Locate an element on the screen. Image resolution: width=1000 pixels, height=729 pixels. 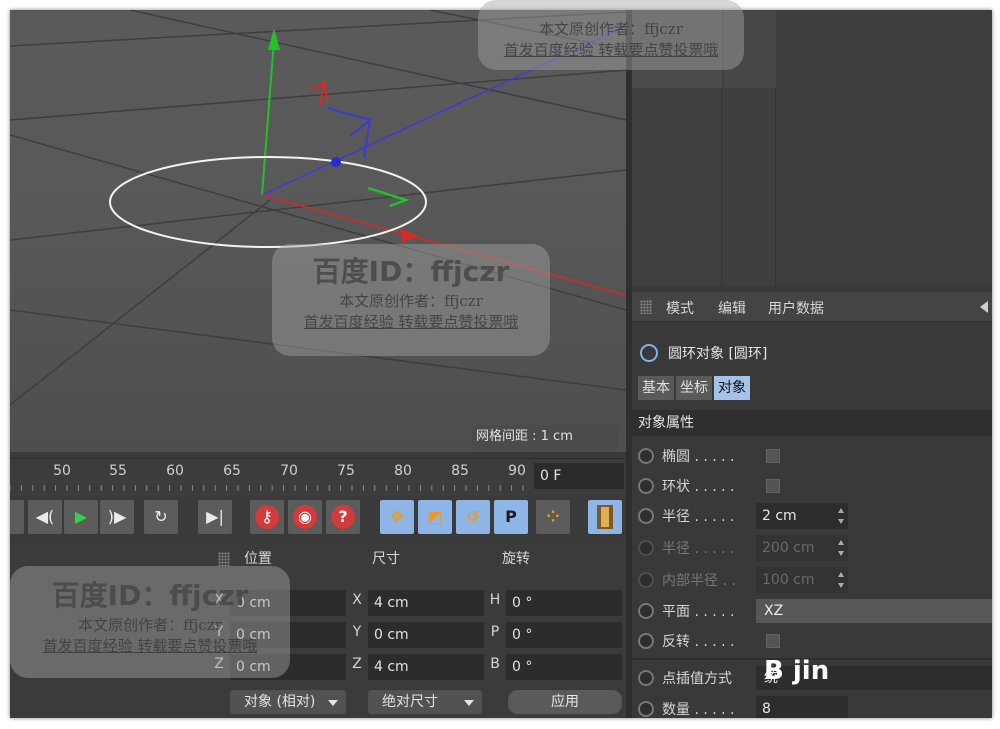
back-arrow-icon is located at coordinates (984, 307).